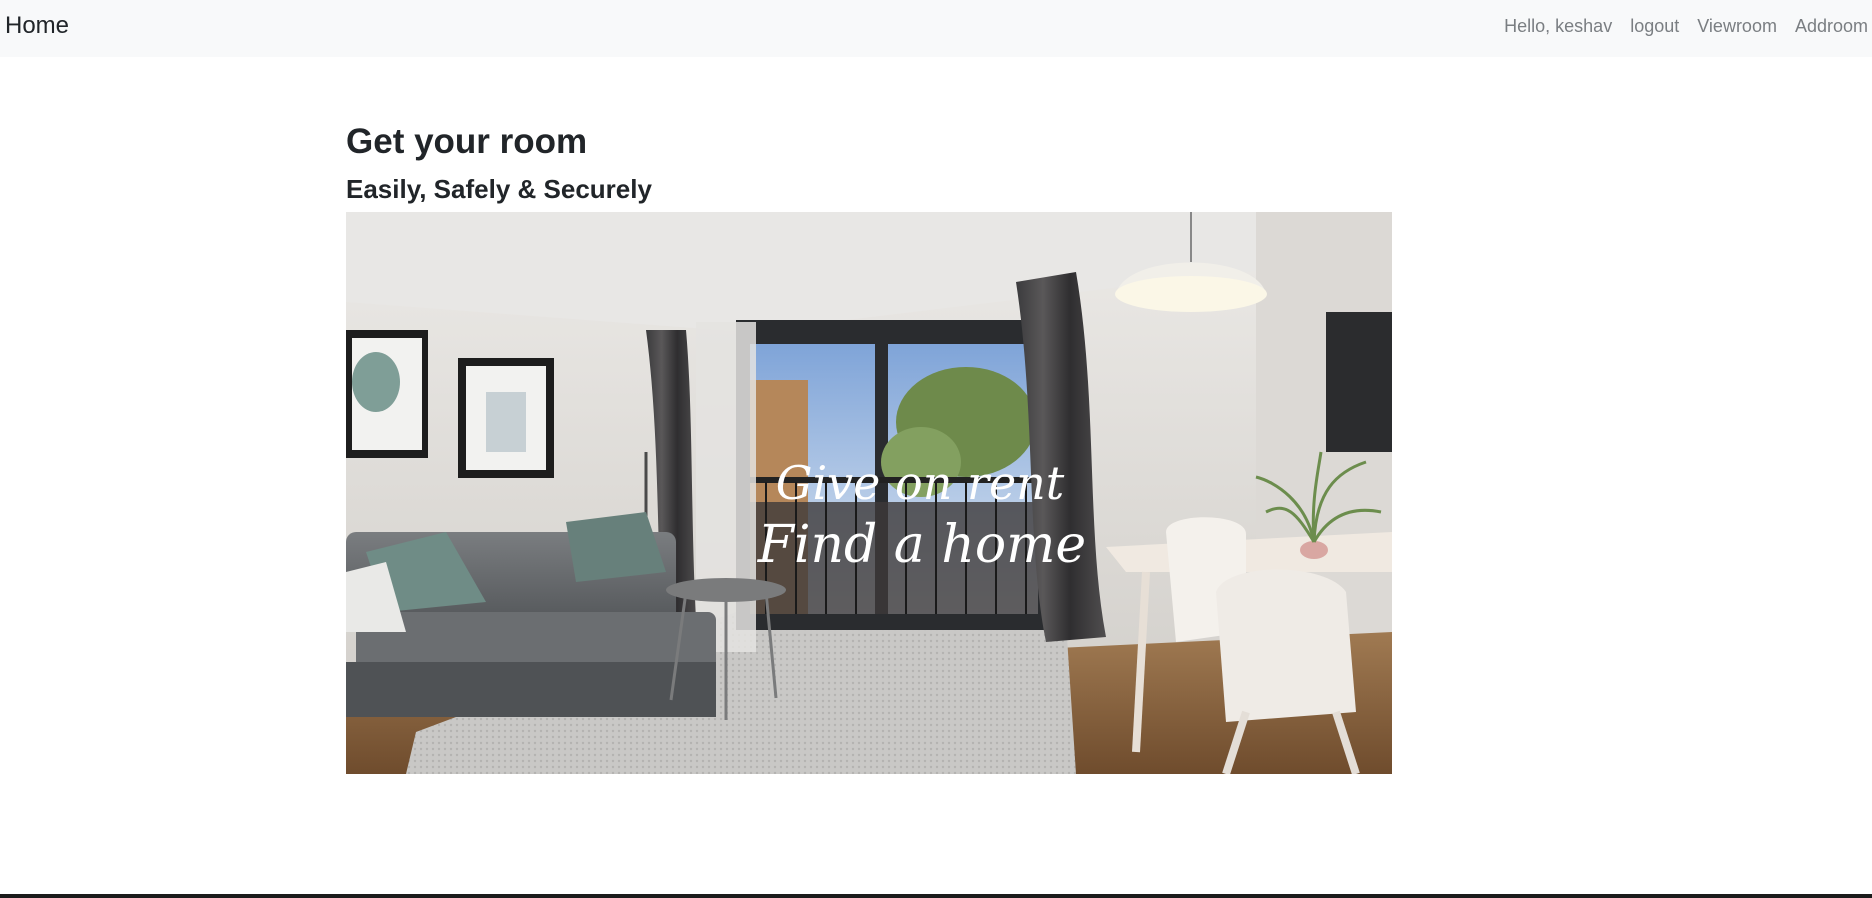 Image resolution: width=1872 pixels, height=898 pixels. What do you see at coordinates (936, 896) in the screenshot?
I see `bottom-border` at bounding box center [936, 896].